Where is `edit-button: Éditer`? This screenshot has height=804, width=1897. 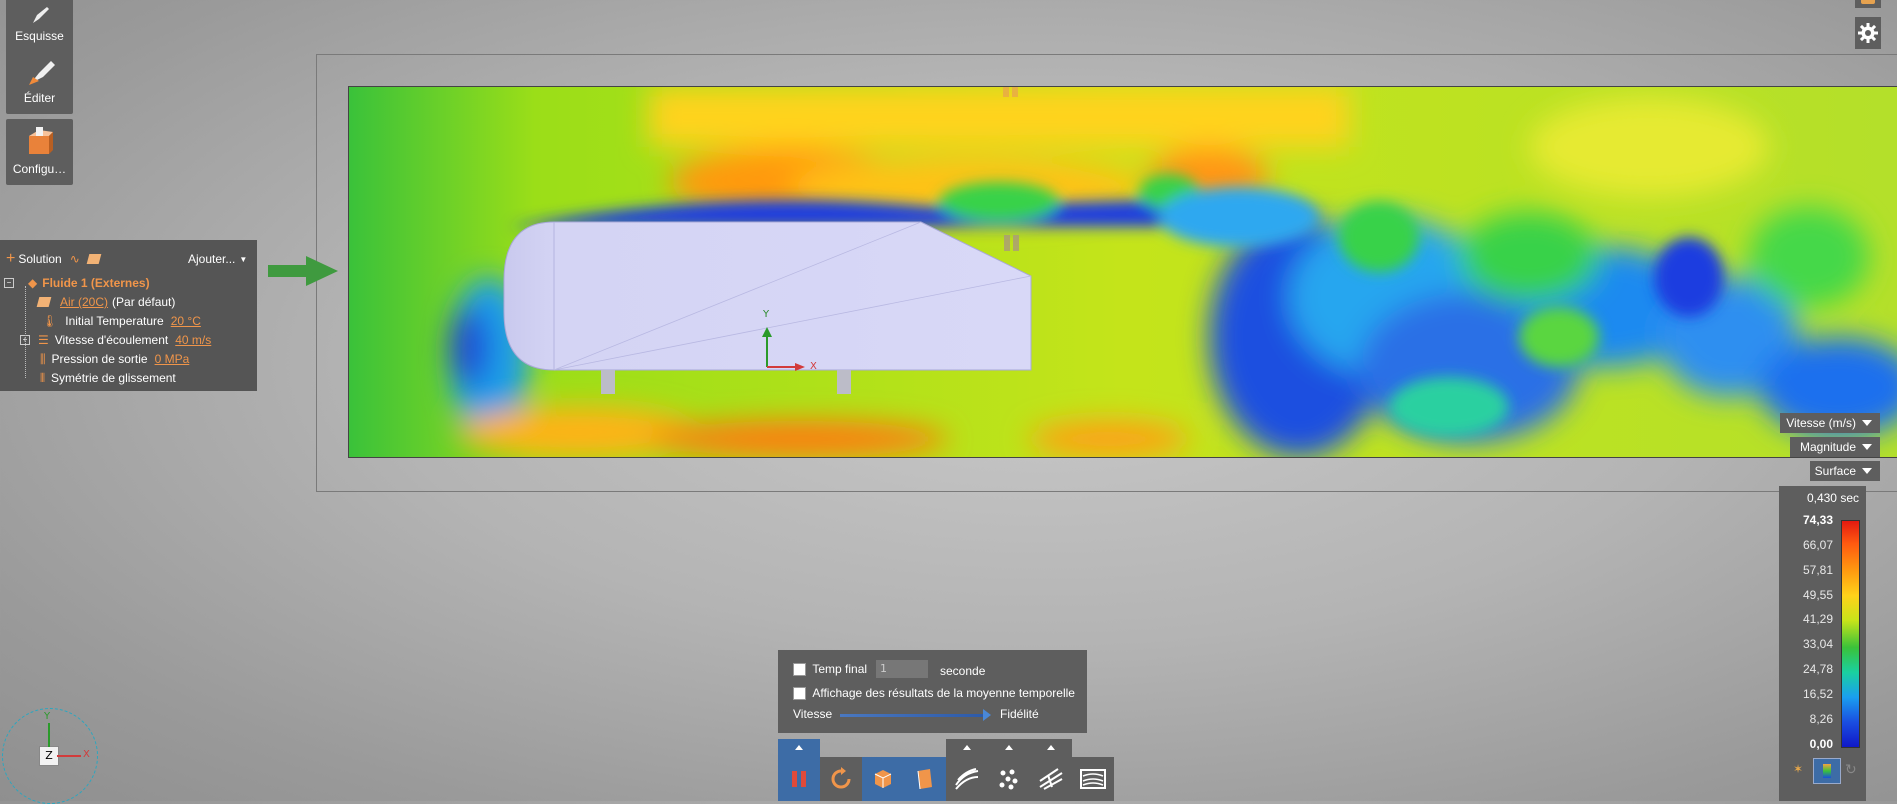
edit-button: Éditer is located at coordinates (39, 81).